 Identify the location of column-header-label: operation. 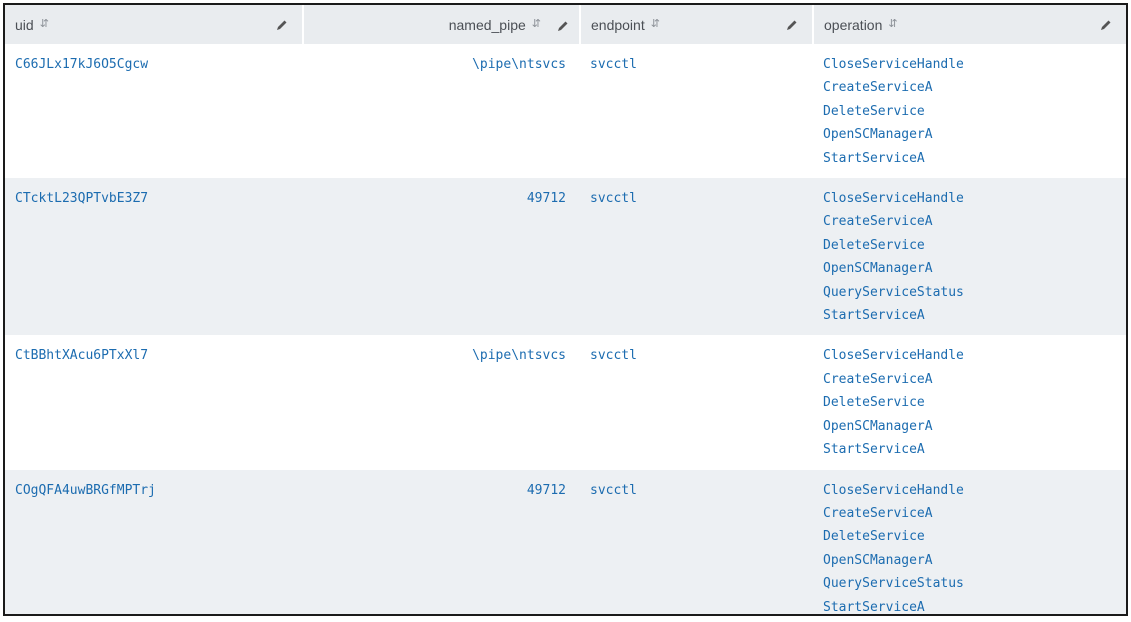
(853, 24).